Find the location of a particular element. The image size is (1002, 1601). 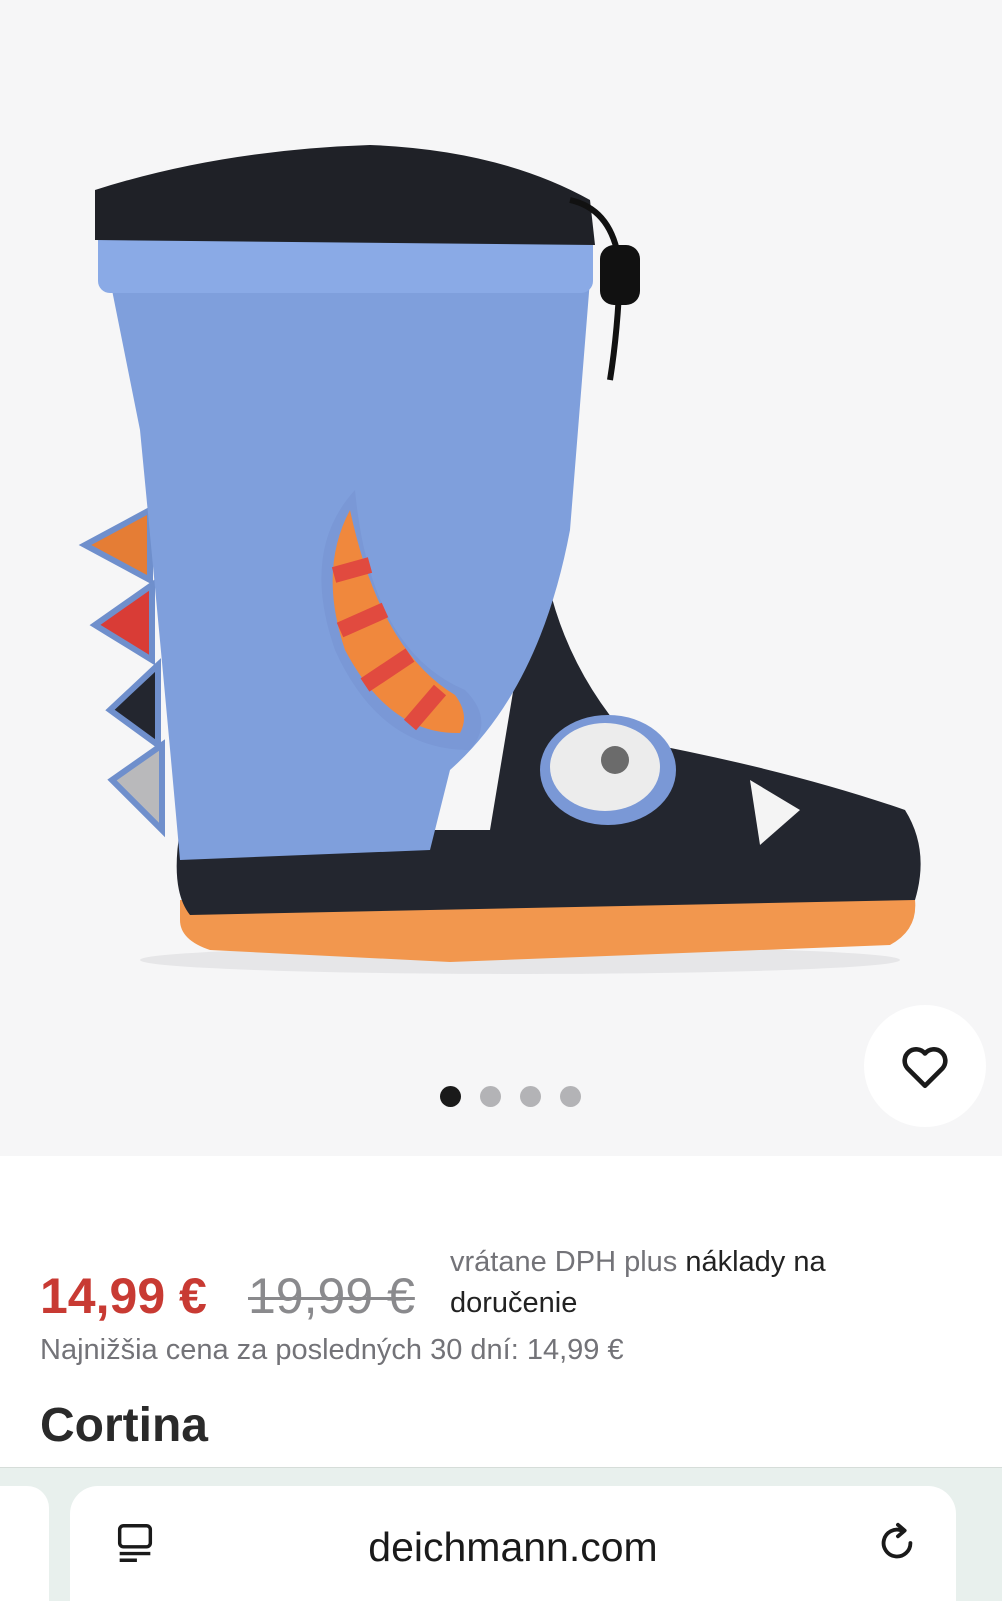

wishlist-button is located at coordinates (925, 1066).